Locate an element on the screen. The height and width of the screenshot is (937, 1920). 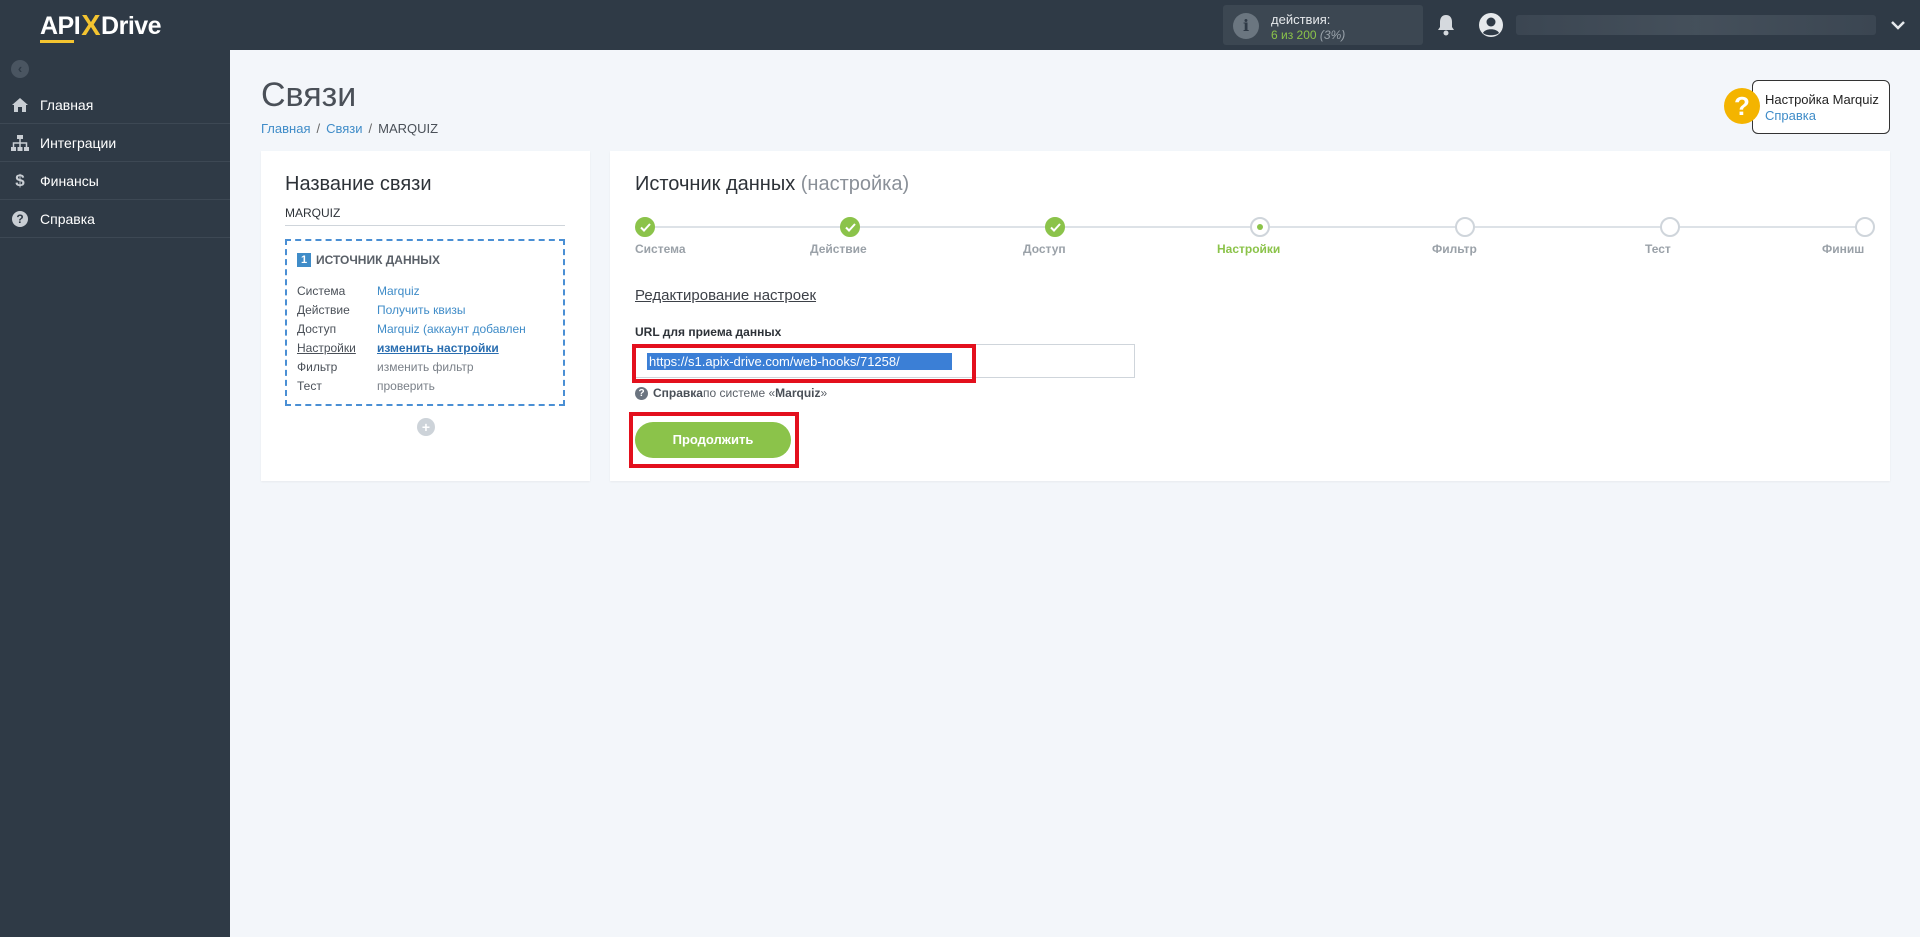
source-row-system: Система Marquiz is located at coordinates (427, 291).